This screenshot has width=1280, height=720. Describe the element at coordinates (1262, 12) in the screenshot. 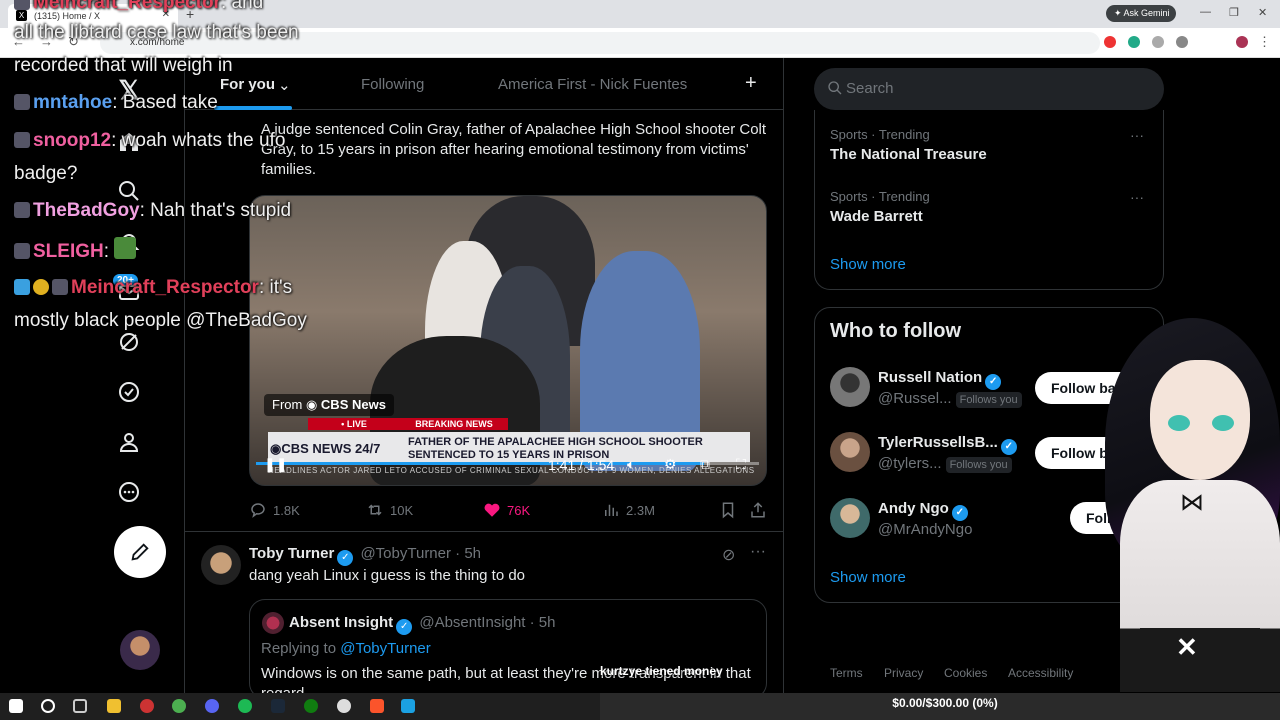

I see `window-close-icon: ✕` at that location.